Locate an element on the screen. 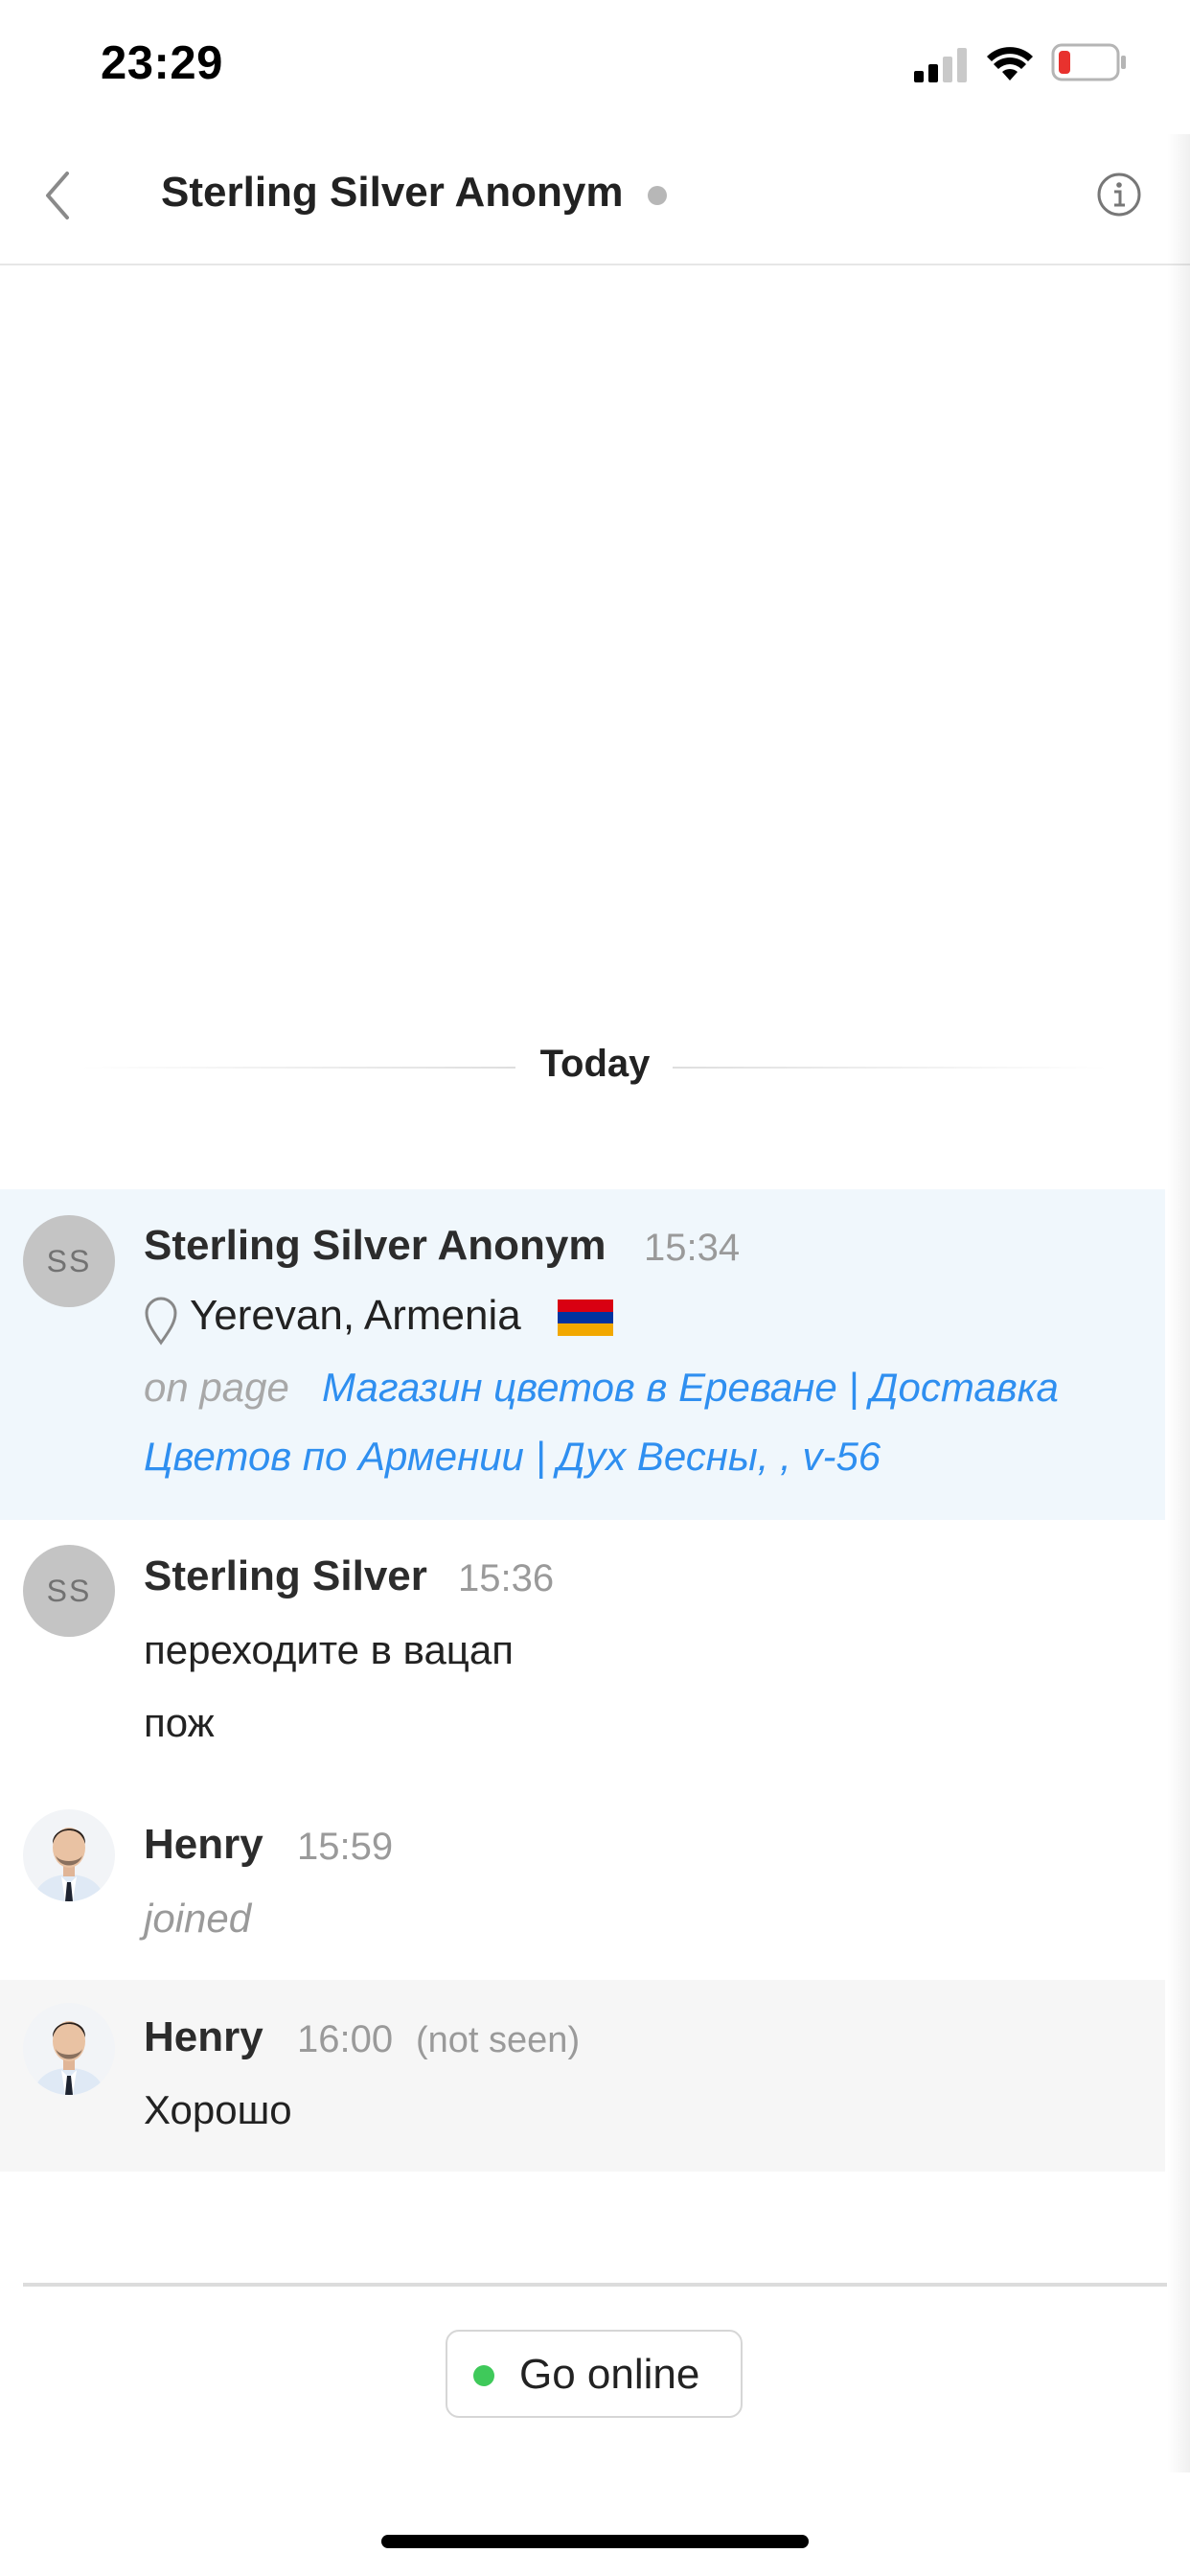  message-time: 15:36 is located at coordinates (507, 1578).